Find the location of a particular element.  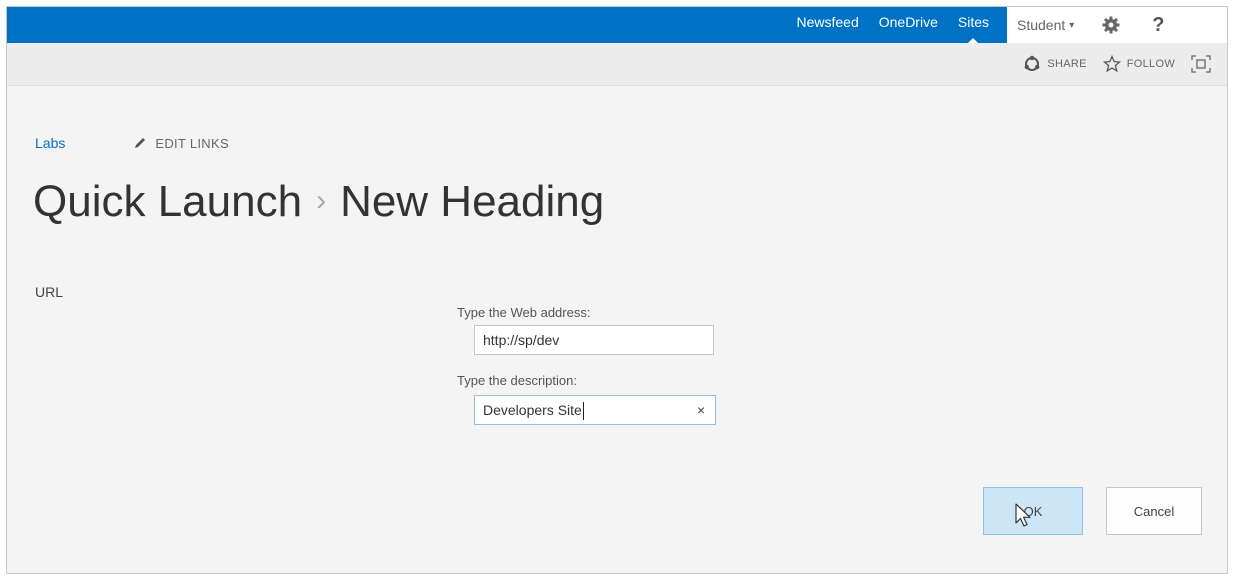

edit-links-button: EDIT LINKS is located at coordinates (181, 143).